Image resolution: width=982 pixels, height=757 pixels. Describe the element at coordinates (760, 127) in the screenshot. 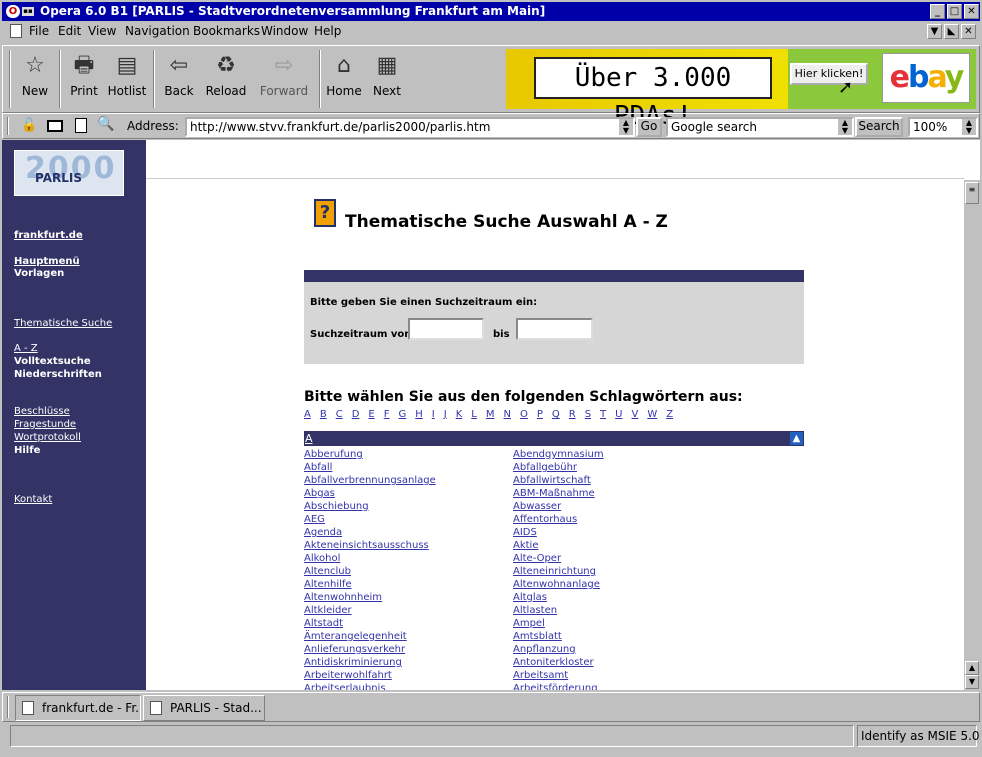

I see `search-input: Google search ▲ ▼` at that location.